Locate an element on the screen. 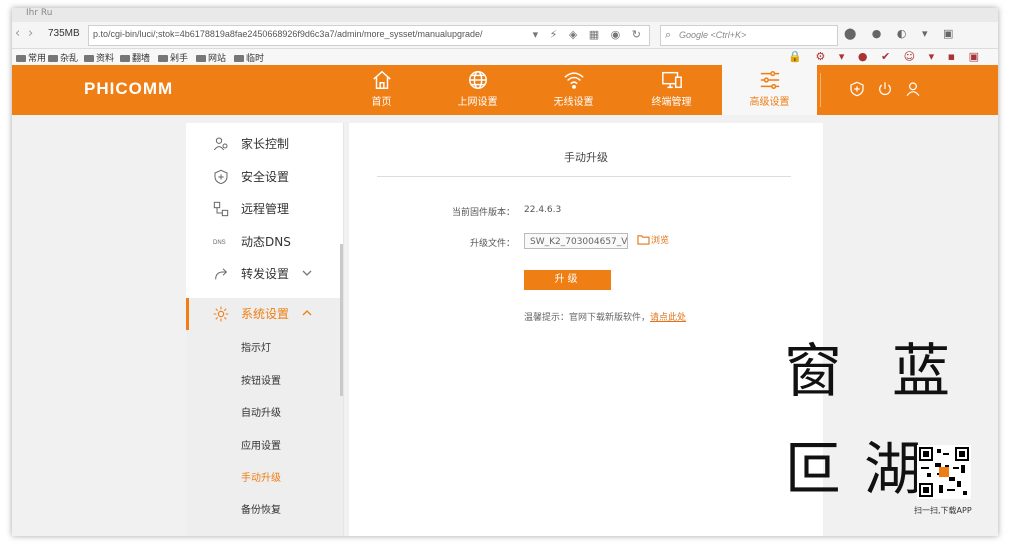  globe-icon is located at coordinates (477, 80).